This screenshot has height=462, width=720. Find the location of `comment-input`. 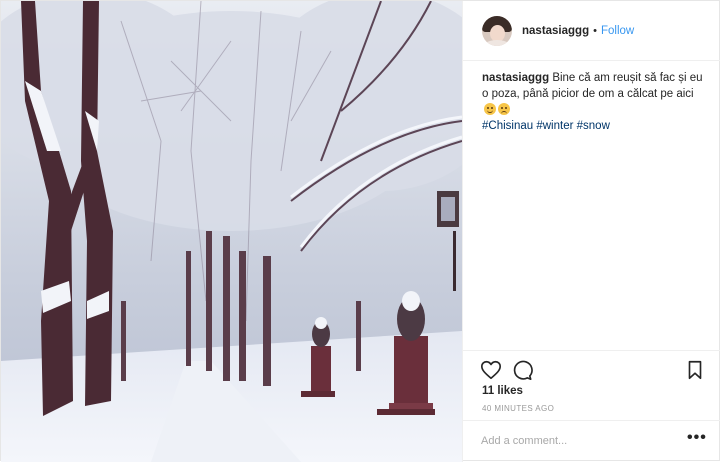

comment-input is located at coordinates (576, 441).